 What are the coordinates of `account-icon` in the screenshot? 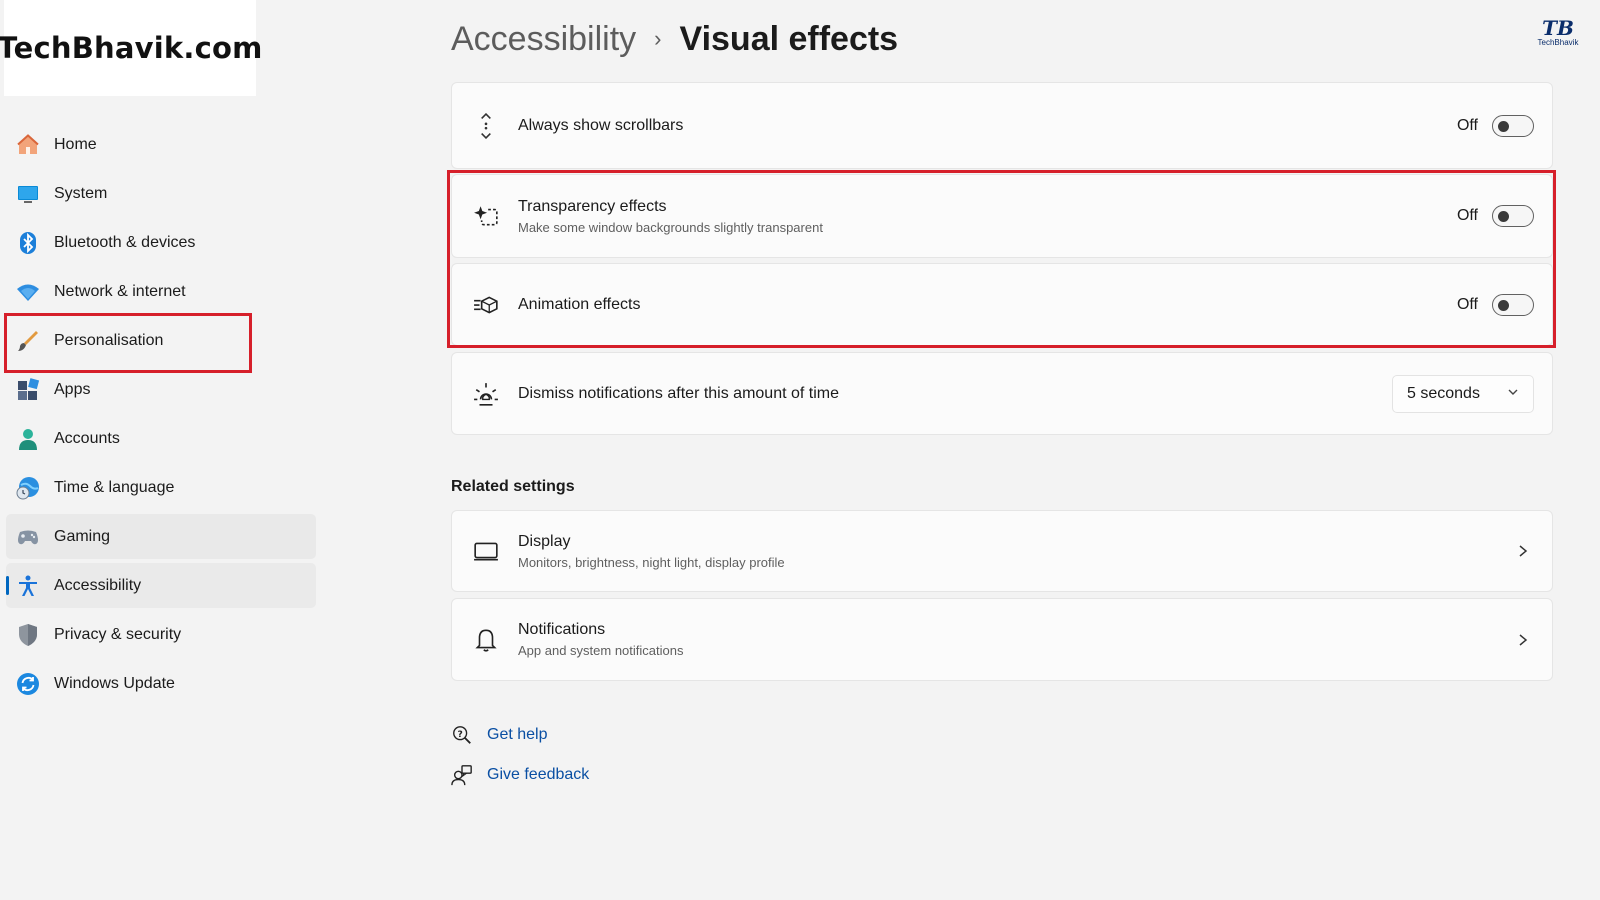 It's located at (28, 439).